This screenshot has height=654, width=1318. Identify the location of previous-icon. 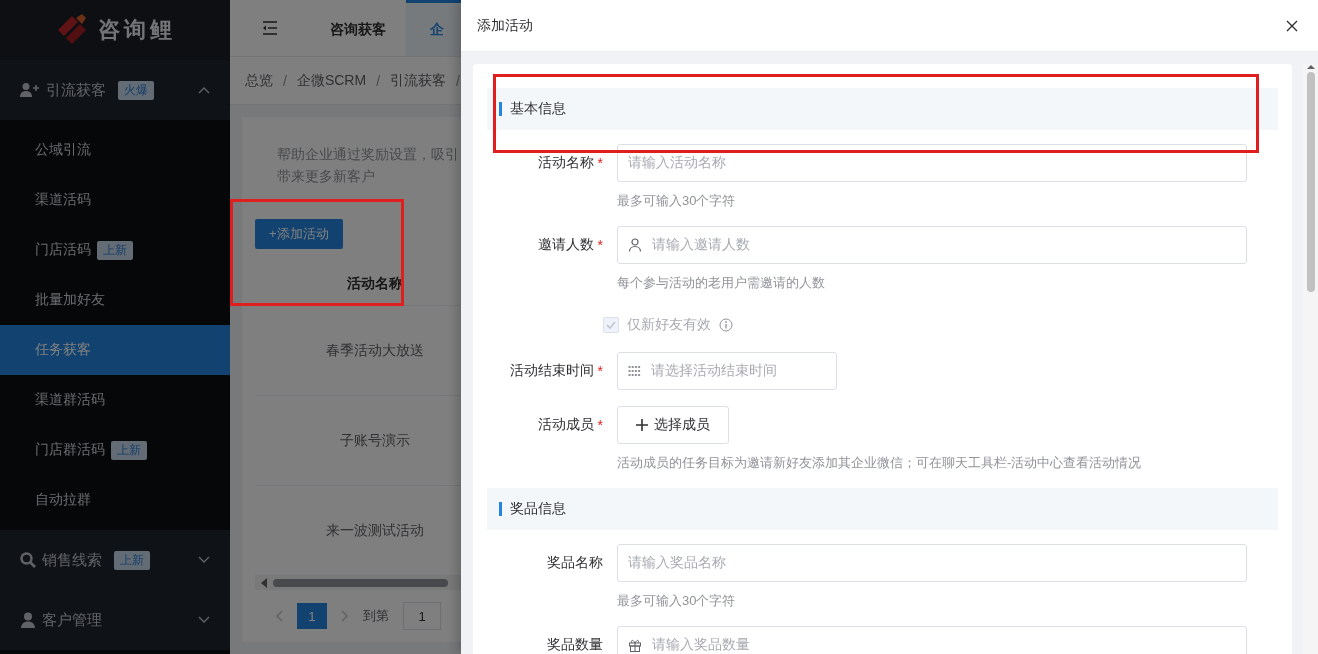
(279, 616).